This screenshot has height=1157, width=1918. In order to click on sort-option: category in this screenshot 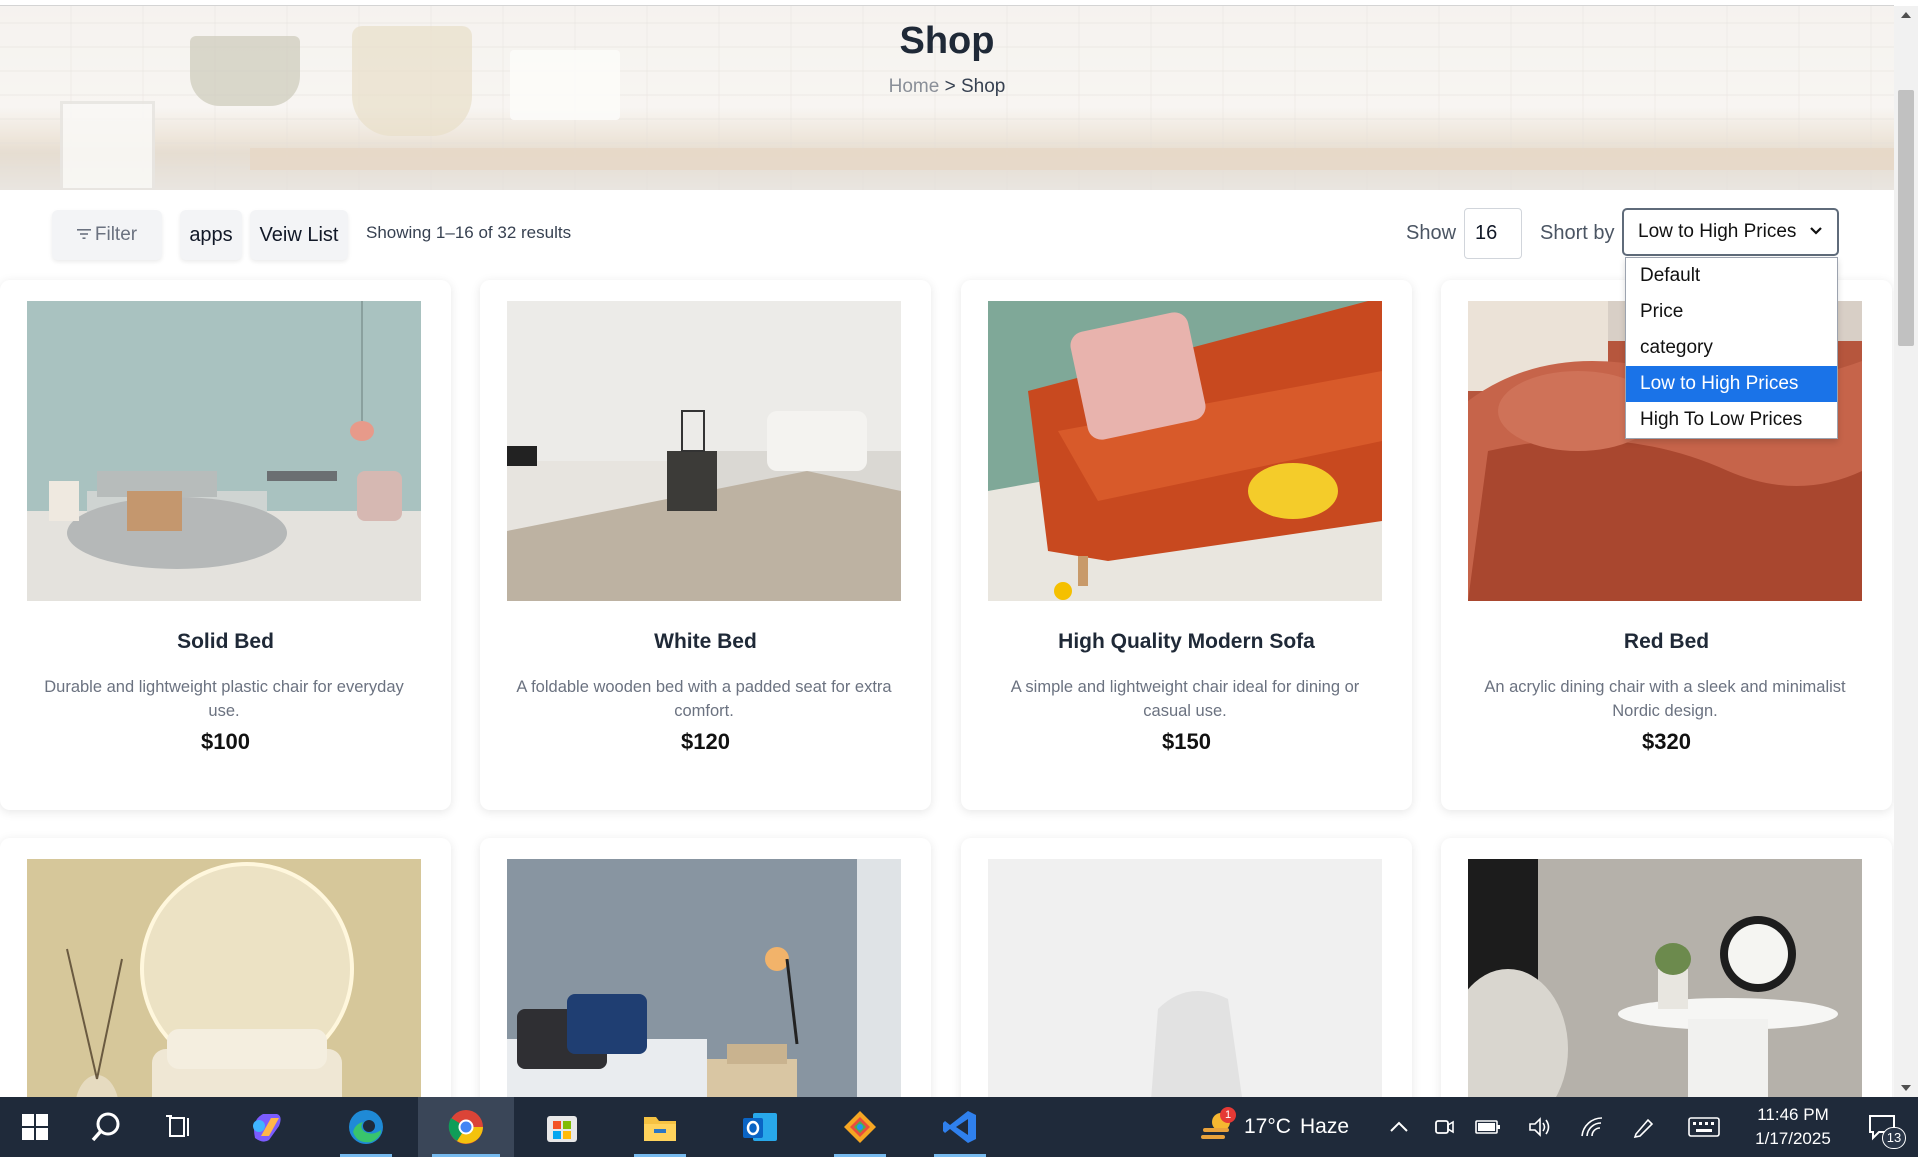, I will do `click(1731, 348)`.